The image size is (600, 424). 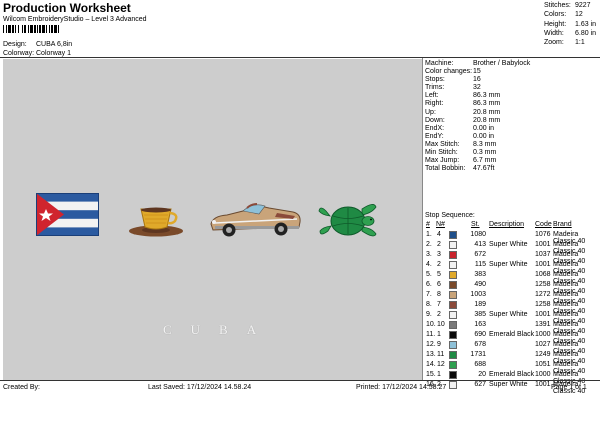 I want to click on row-index: 2., so click(x=429, y=244).